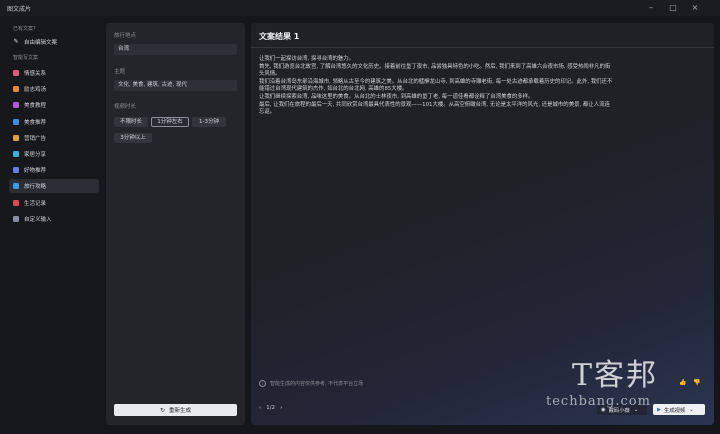 The height and width of the screenshot is (434, 720). I want to click on home-icon, so click(16, 154).